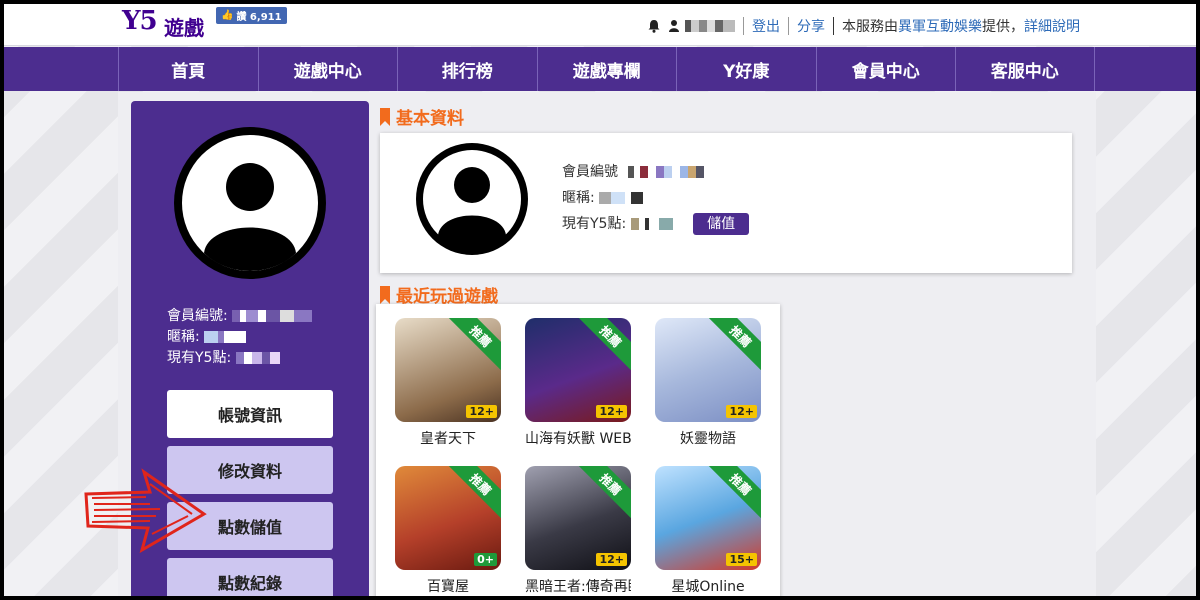 The image size is (1200, 600). Describe the element at coordinates (870, 27) in the screenshot. I see `service-prefix: 本服務由` at that location.